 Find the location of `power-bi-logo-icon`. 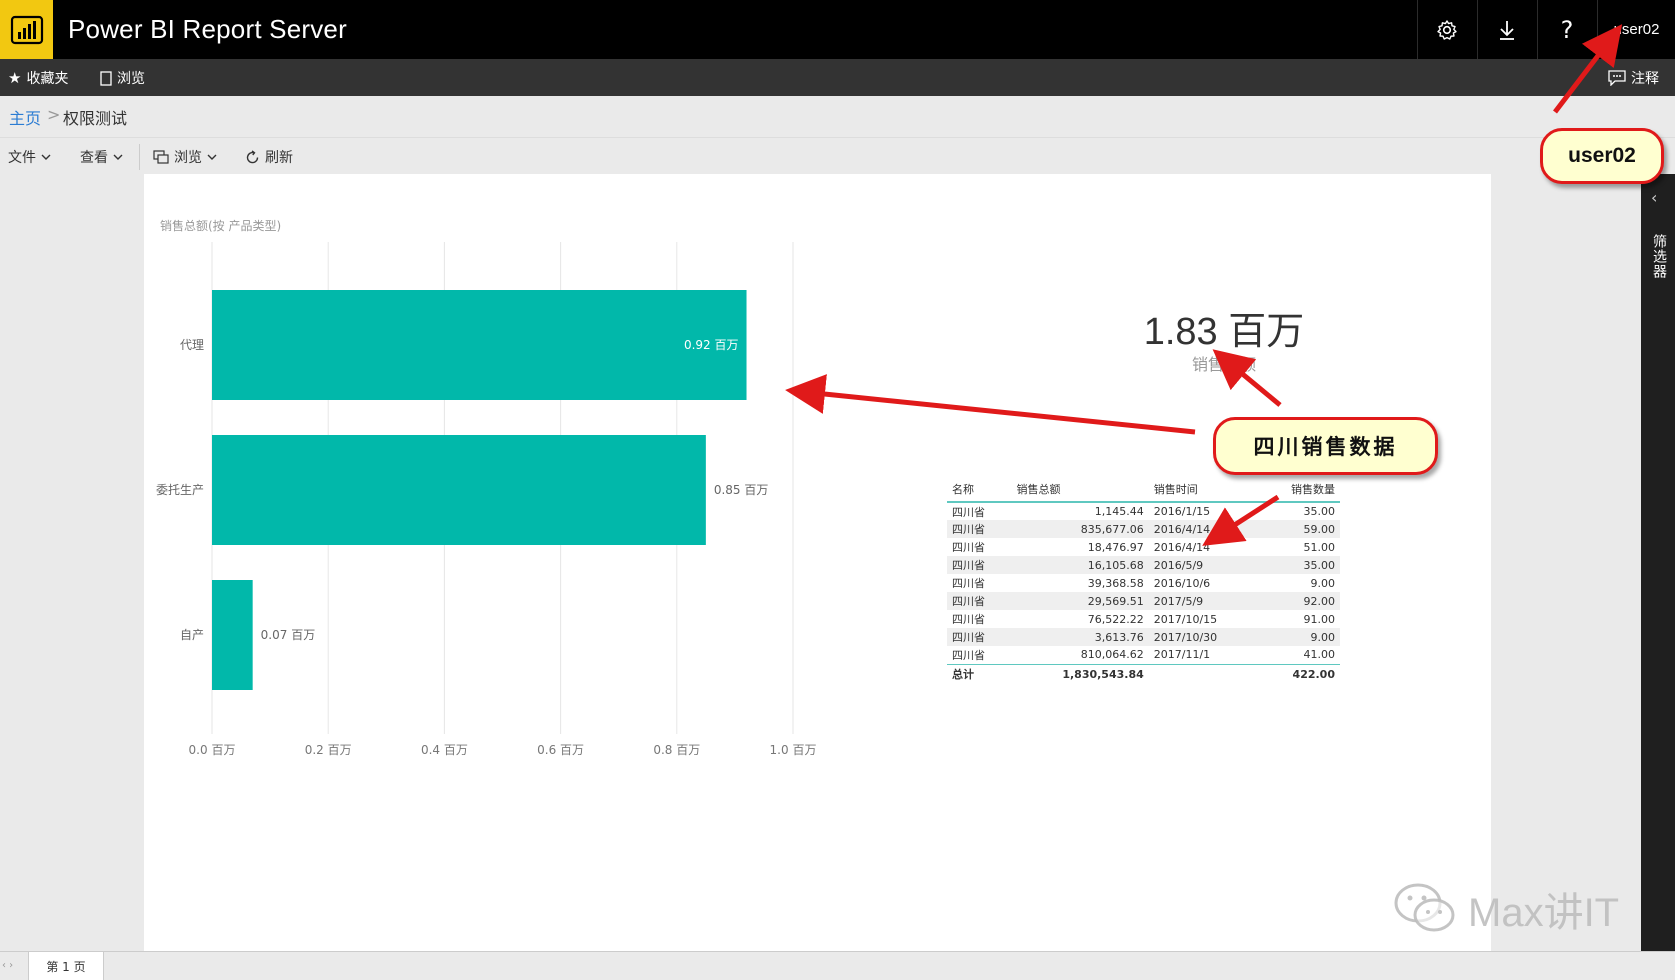

power-bi-logo-icon is located at coordinates (26, 29).